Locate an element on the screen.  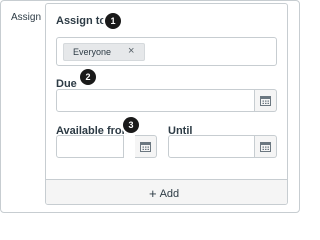
assignee-token: Everyone × is located at coordinates (104, 52).